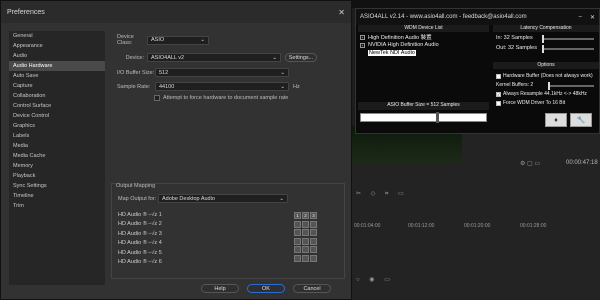 Image resolution: width=600 pixels, height=300 pixels. I want to click on category-memory: Memory, so click(57, 166).